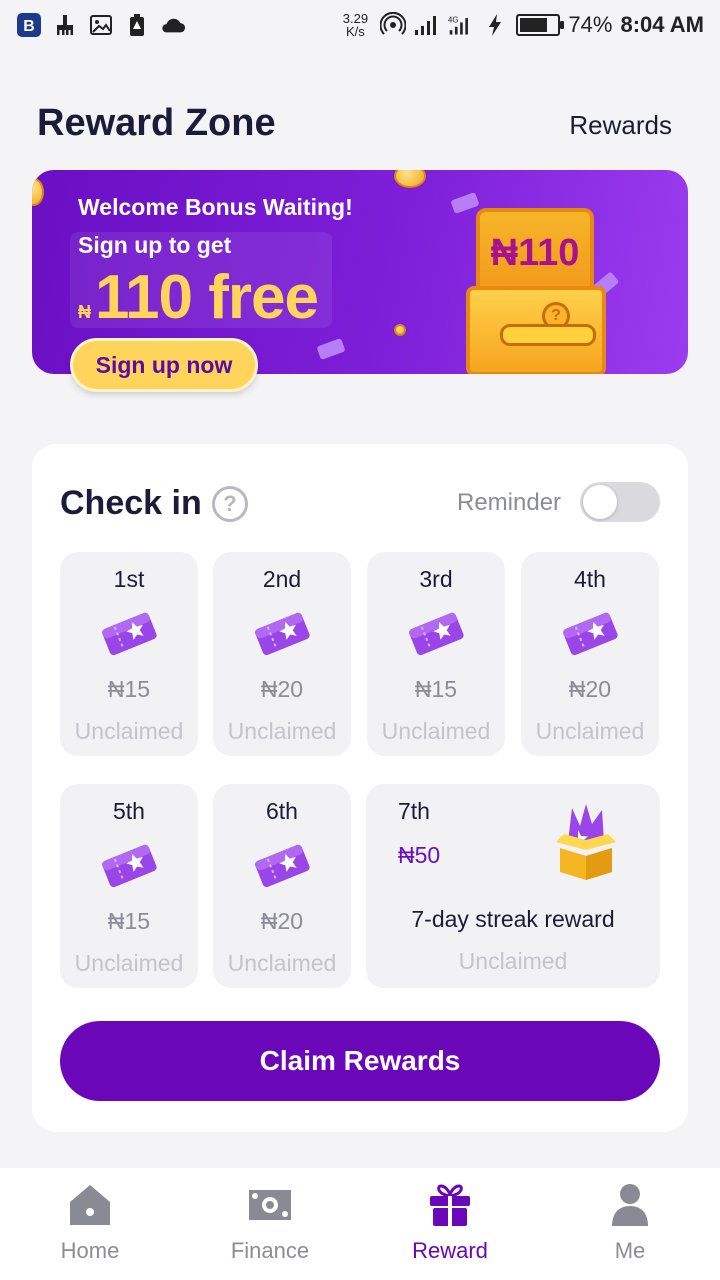 The image size is (720, 1280). What do you see at coordinates (282, 811) in the screenshot?
I see `day-label: 6th` at bounding box center [282, 811].